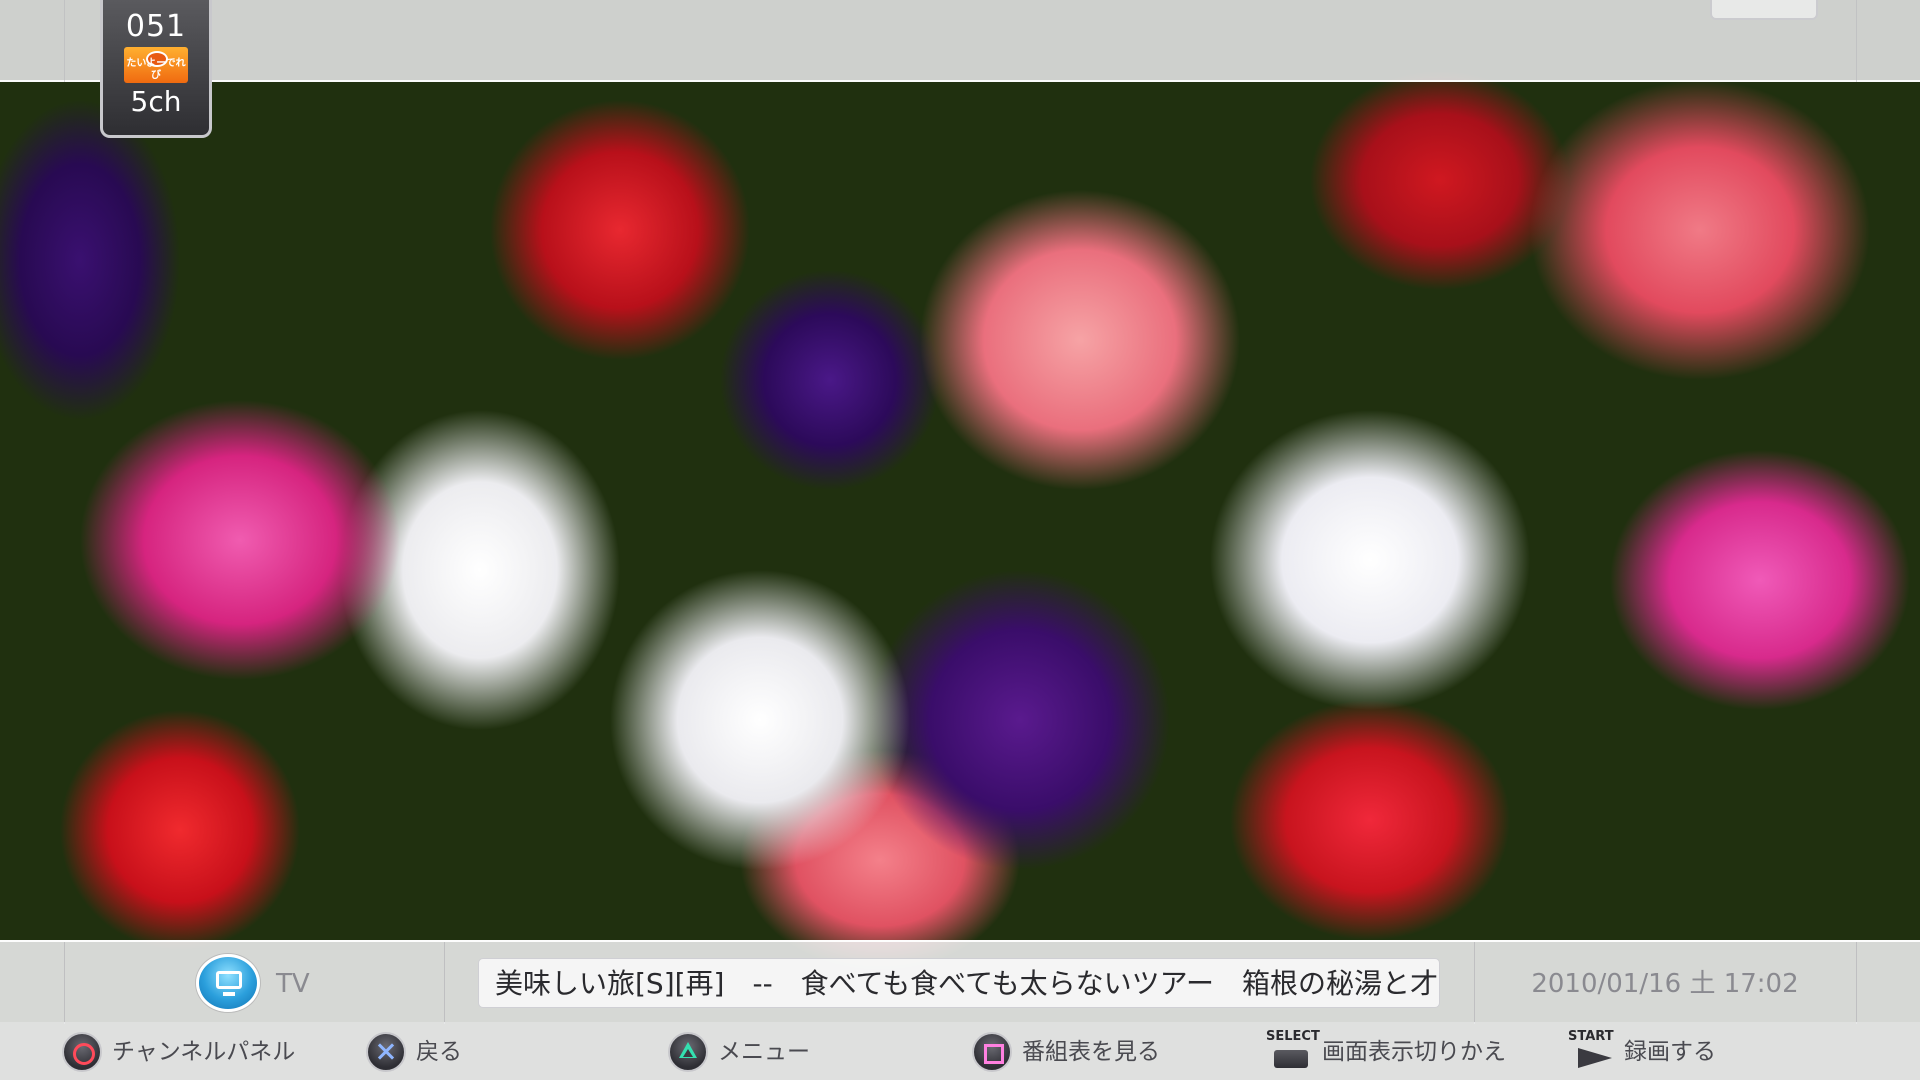 This screenshot has width=1920, height=1080. Describe the element at coordinates (156, 26) in the screenshot. I see `channel-number: 051` at that location.